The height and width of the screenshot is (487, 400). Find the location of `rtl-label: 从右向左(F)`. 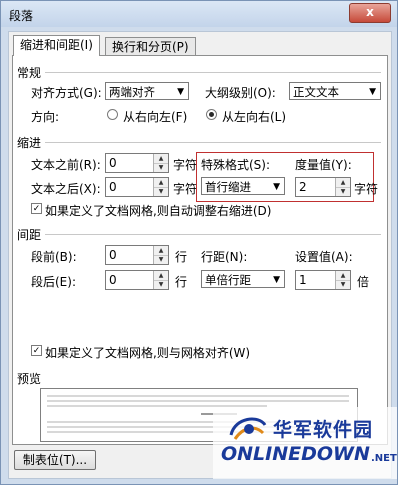

rtl-label: 从右向左(F) is located at coordinates (155, 117).